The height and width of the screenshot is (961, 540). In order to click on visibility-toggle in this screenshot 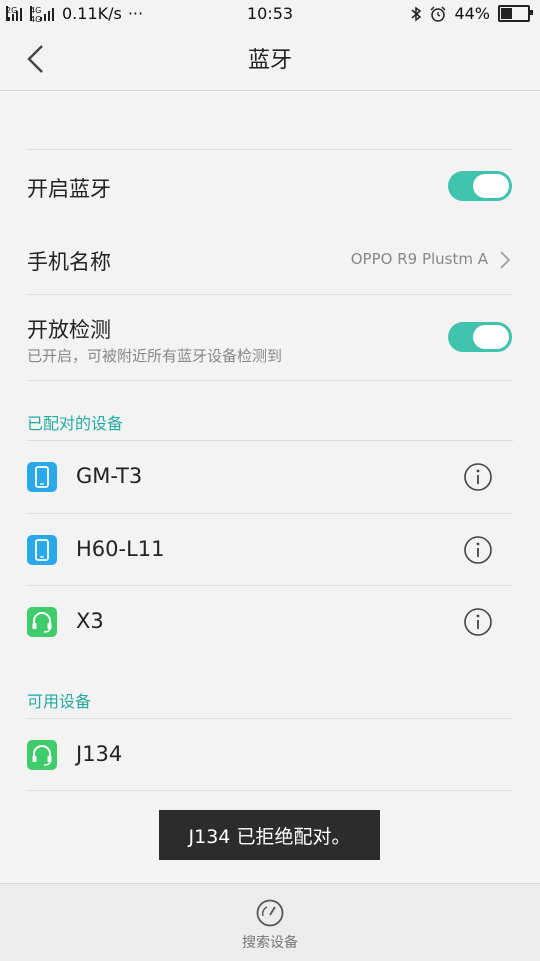, I will do `click(480, 337)`.